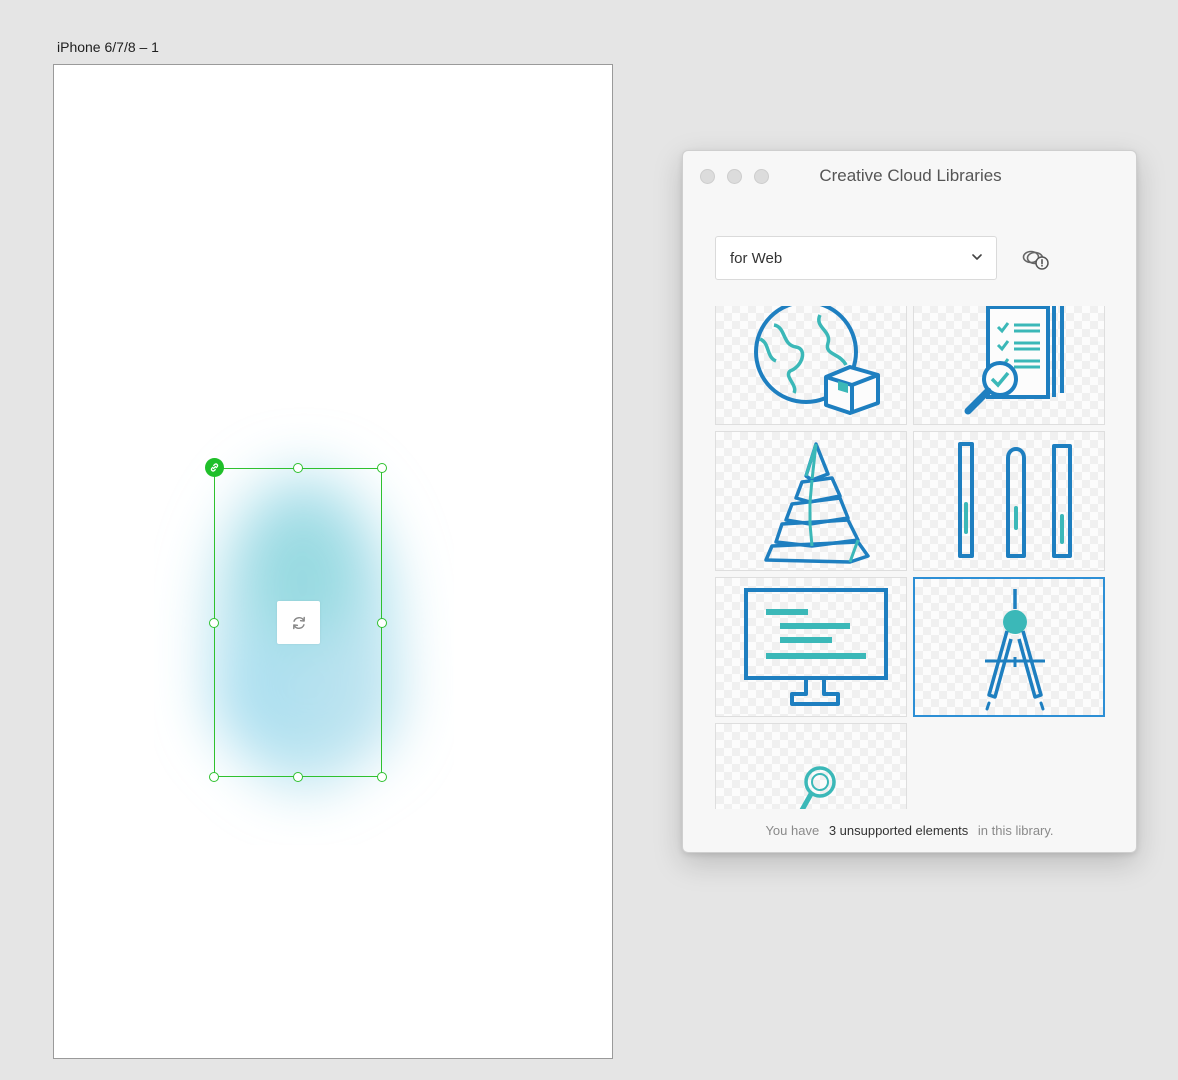 The image size is (1178, 1080). Describe the element at coordinates (298, 468) in the screenshot. I see `resize-handle-top-center` at that location.